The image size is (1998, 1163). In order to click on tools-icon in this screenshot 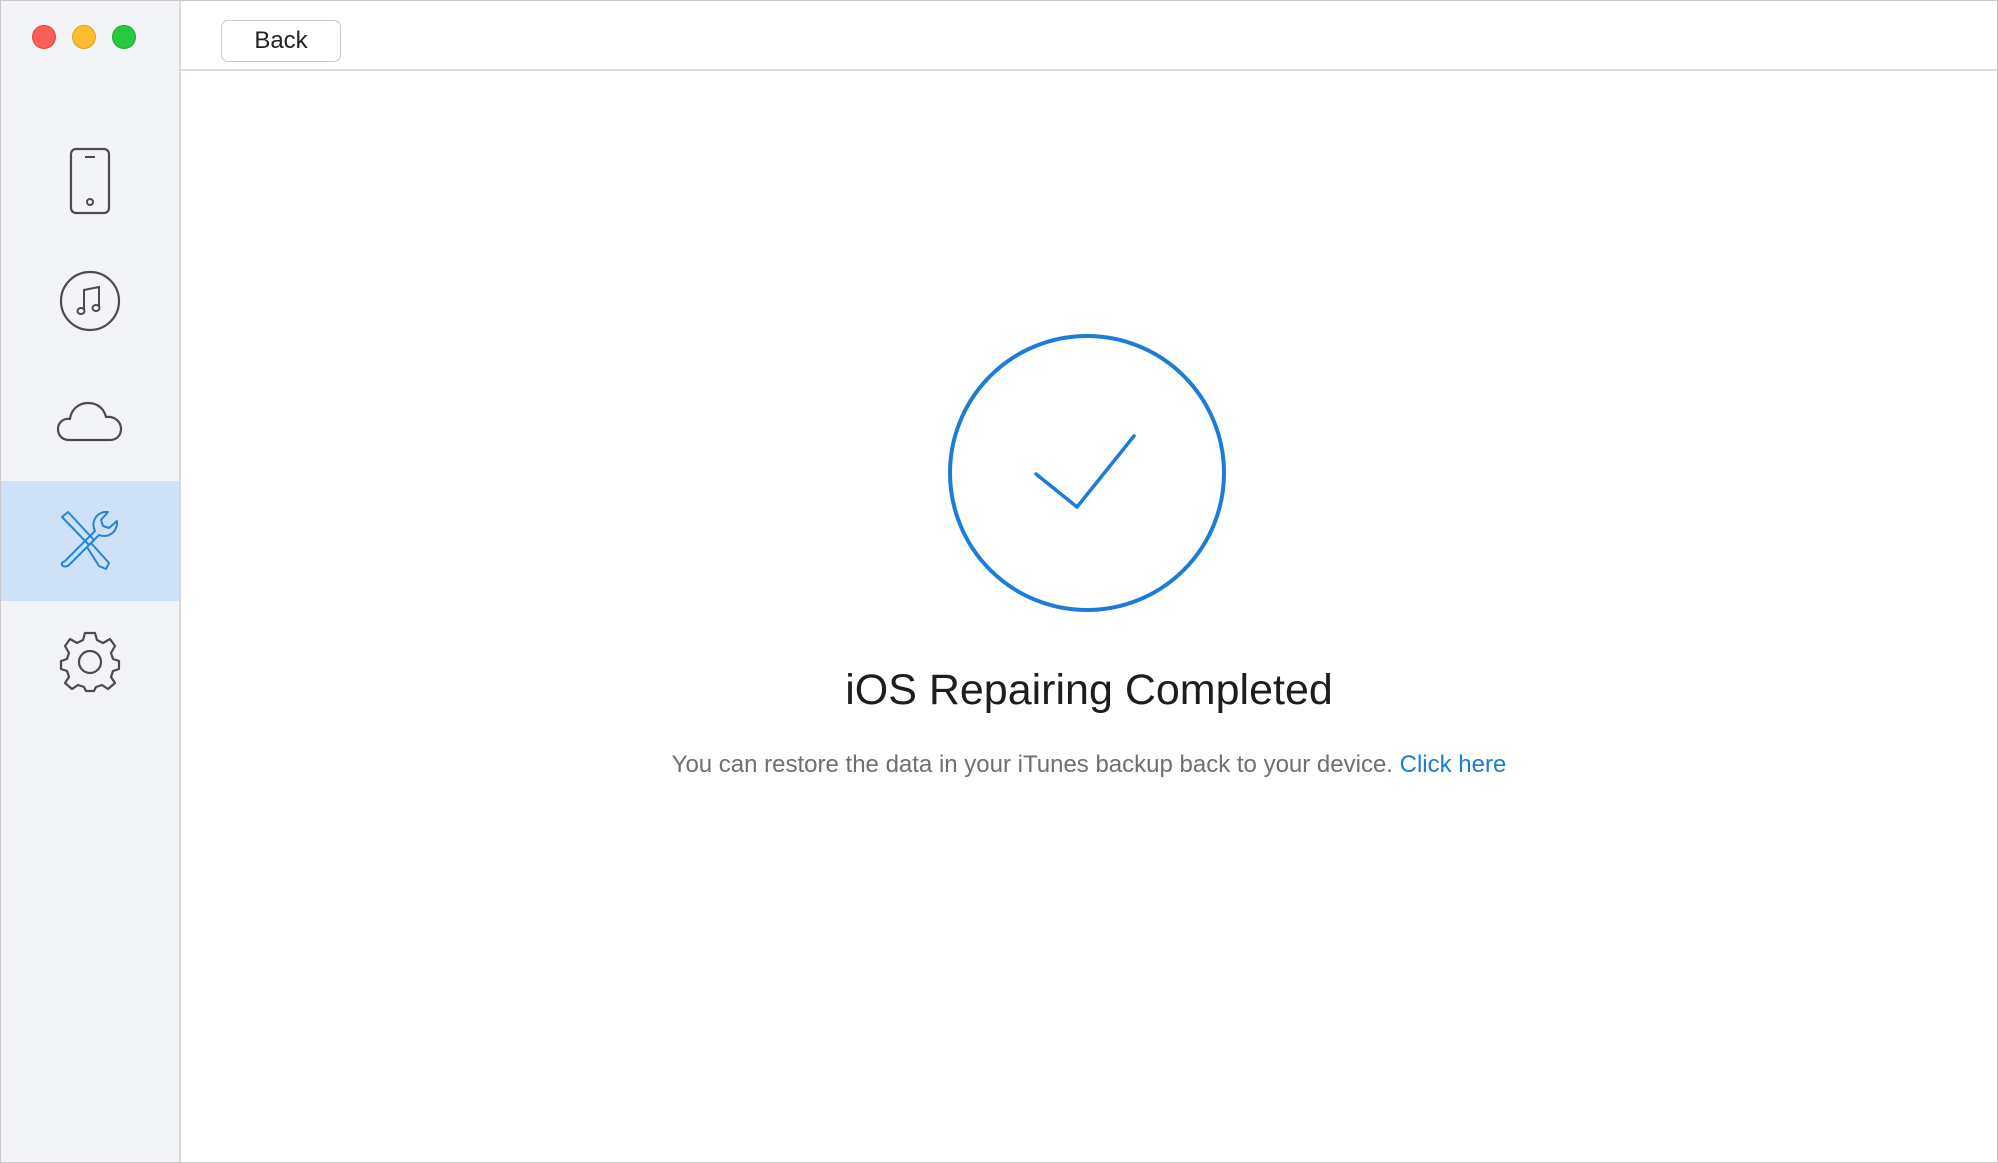, I will do `click(89, 540)`.